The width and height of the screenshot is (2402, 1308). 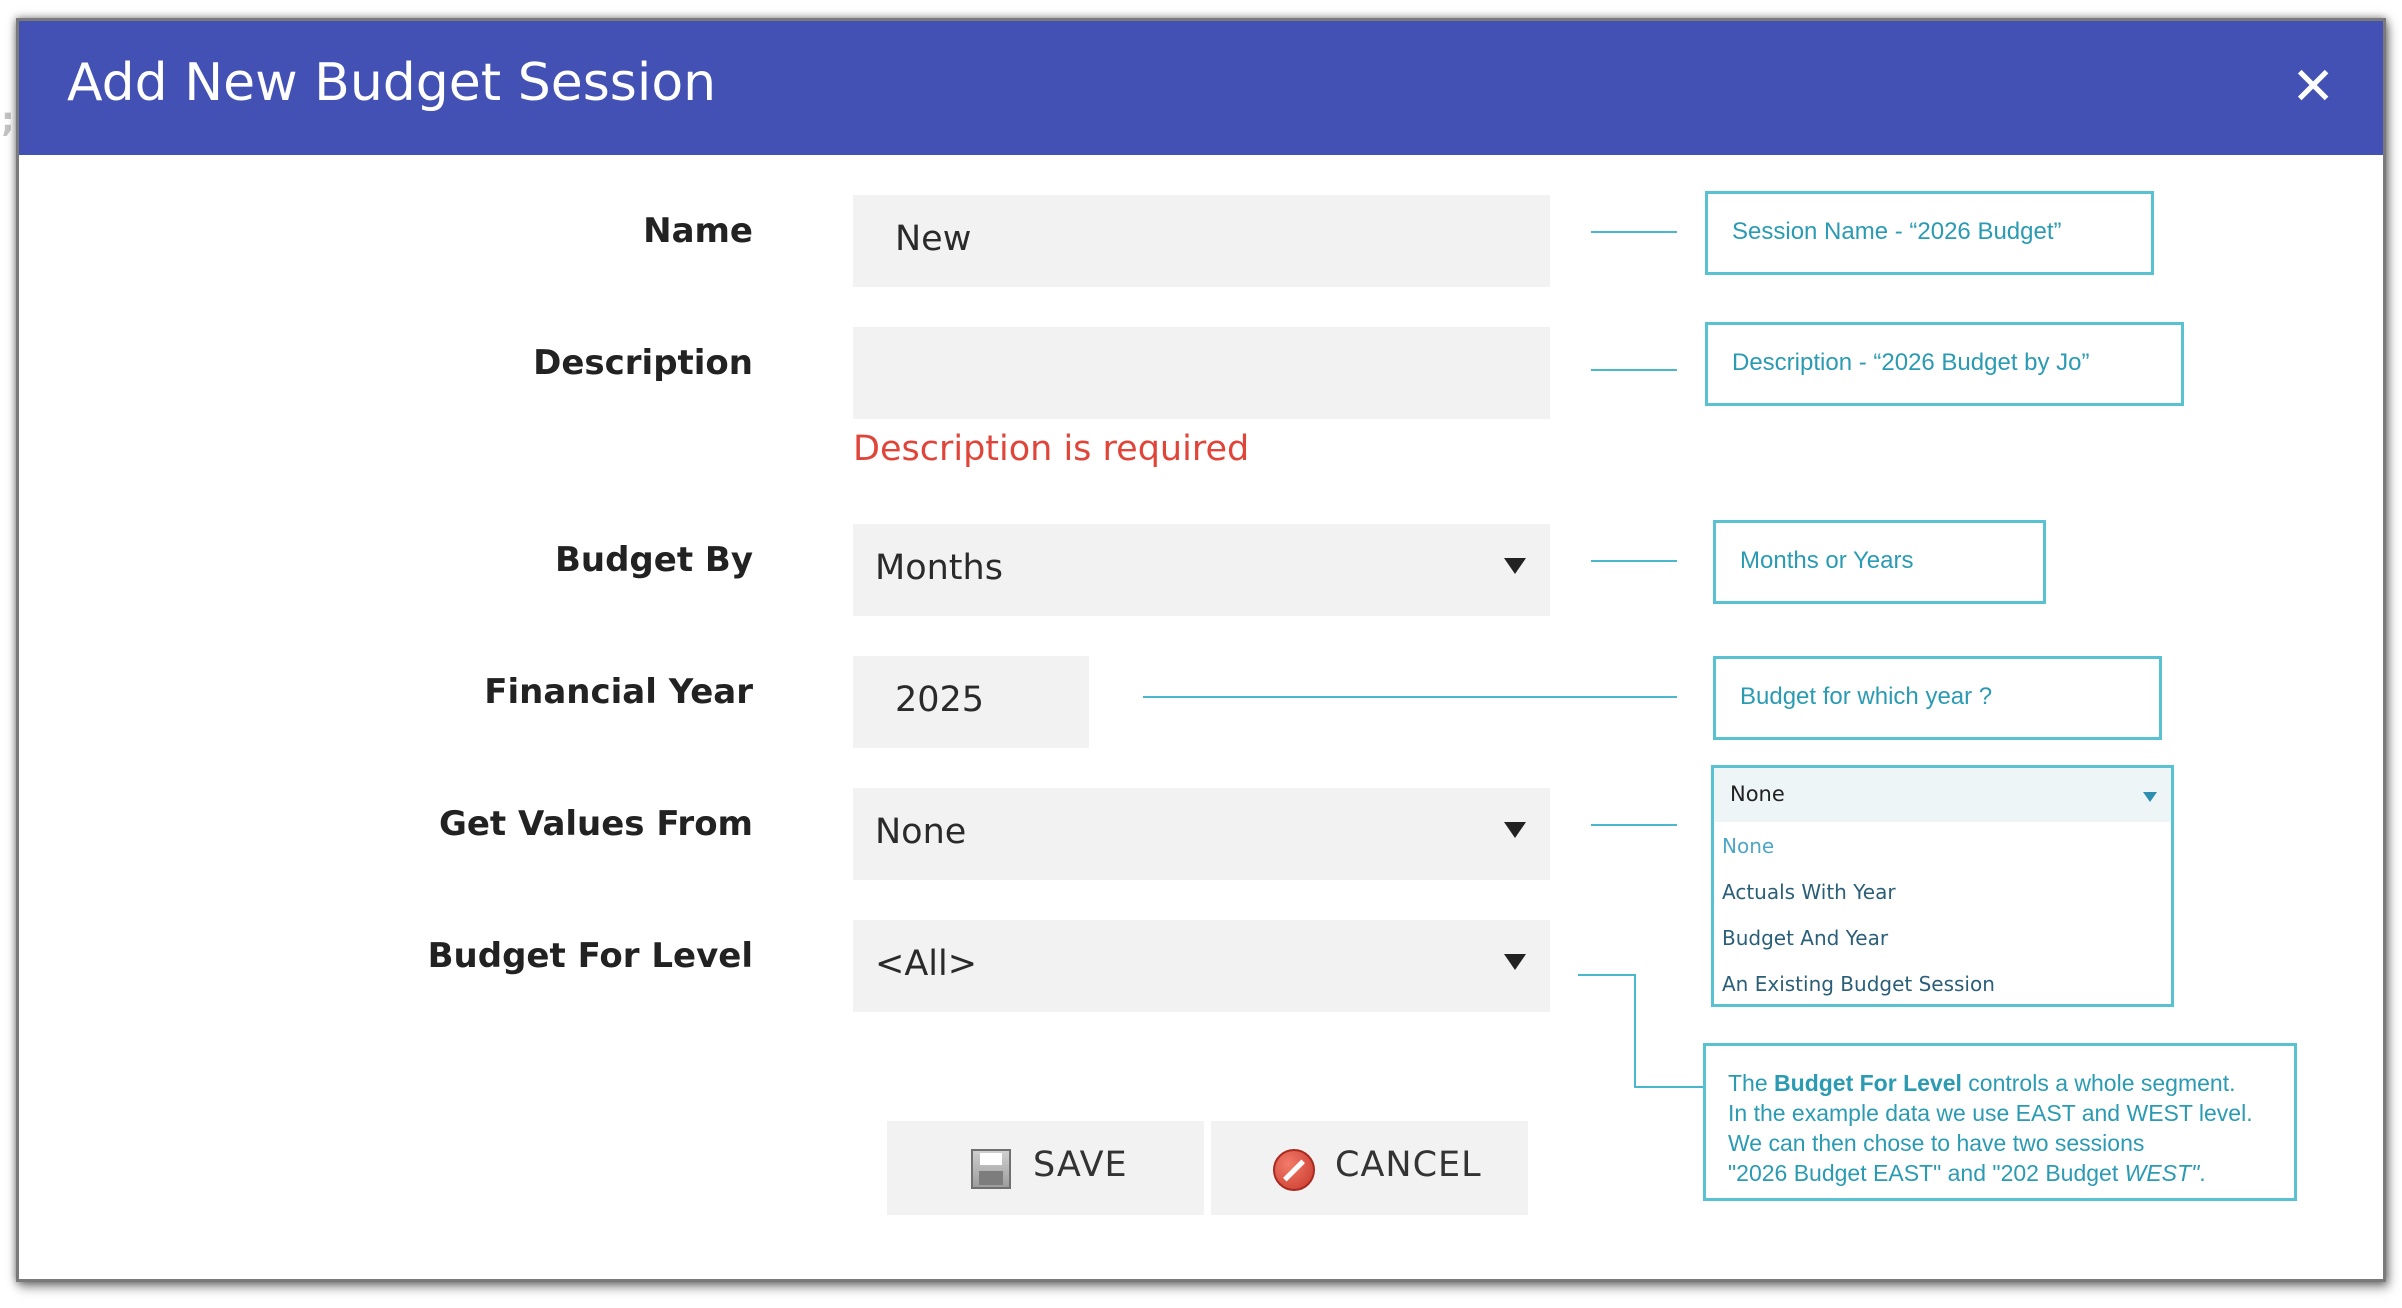 I want to click on save-button: SAVE, so click(x=1045, y=1168).